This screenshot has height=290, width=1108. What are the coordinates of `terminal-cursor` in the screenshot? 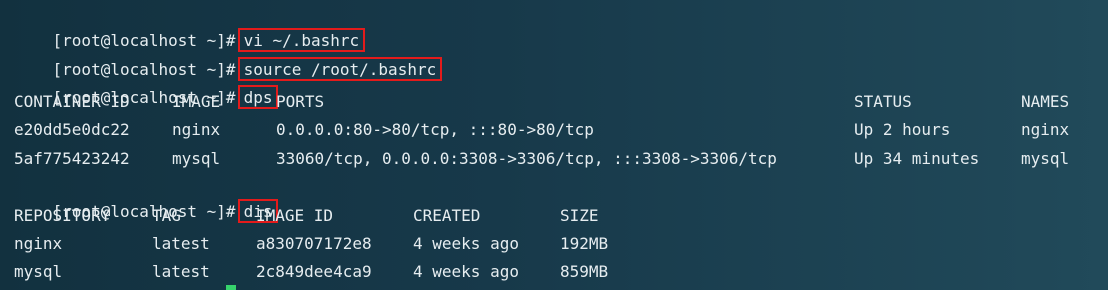 It's located at (231, 287).